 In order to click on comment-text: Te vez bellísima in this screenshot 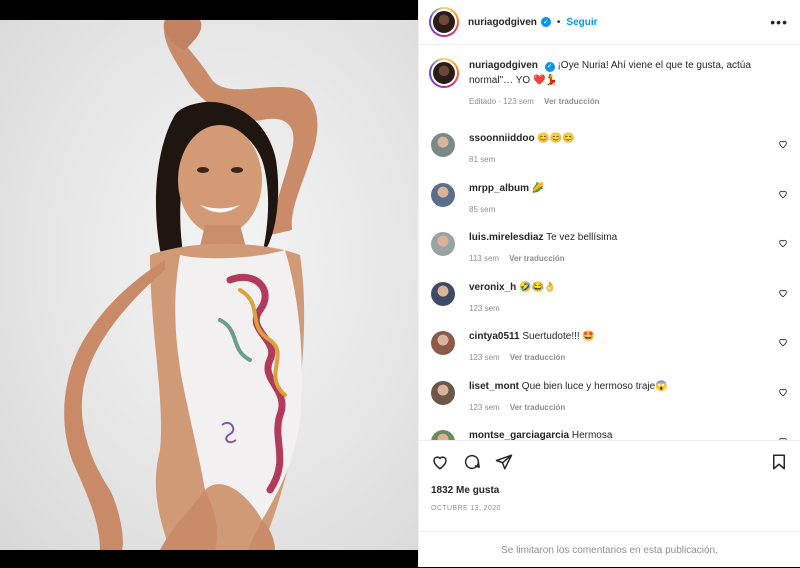, I will do `click(582, 237)`.